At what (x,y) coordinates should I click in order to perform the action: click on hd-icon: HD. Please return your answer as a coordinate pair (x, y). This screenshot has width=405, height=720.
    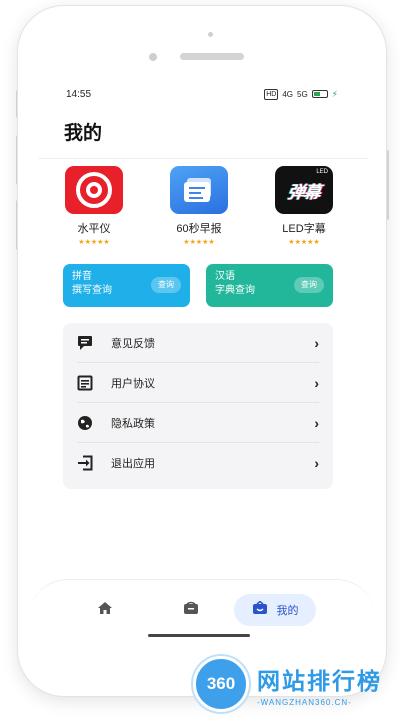
    Looking at the image, I should click on (271, 94).